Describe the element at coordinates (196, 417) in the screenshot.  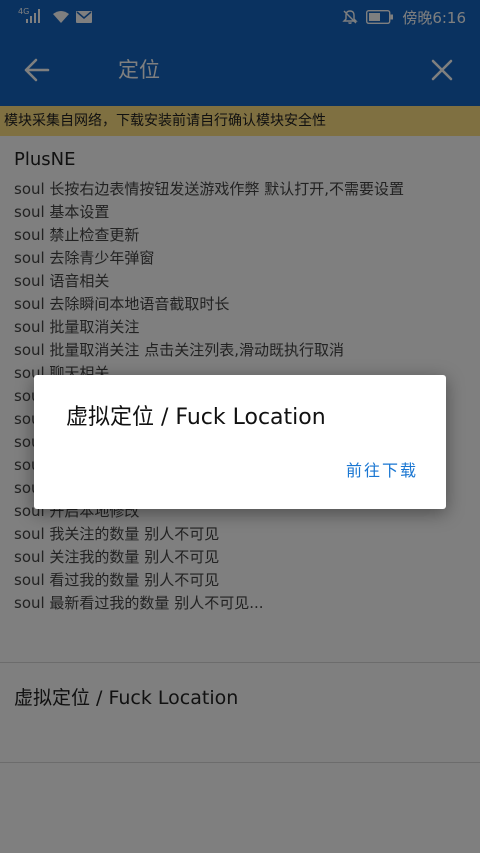
I see `dialog-title: 虚拟定位 / Fuck Location` at that location.